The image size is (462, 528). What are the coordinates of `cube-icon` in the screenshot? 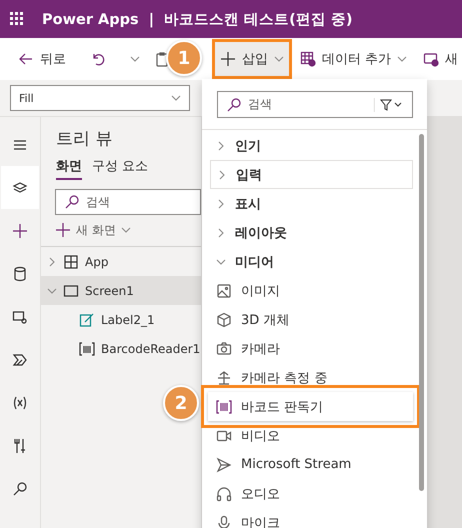 It's located at (224, 320).